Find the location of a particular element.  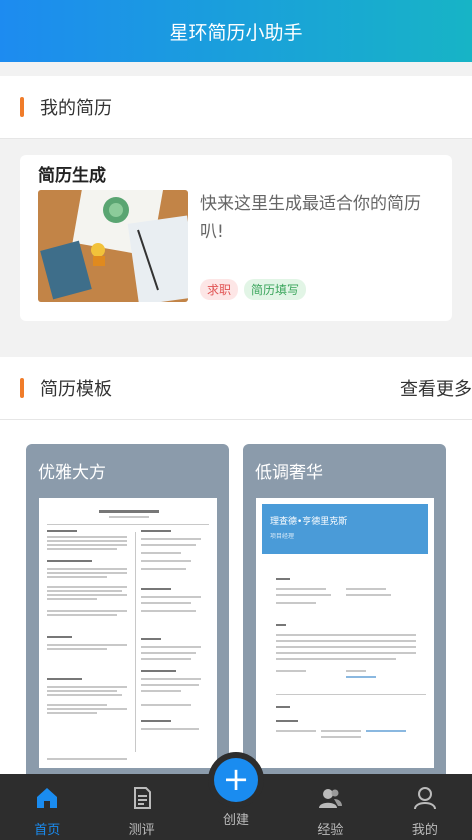

app-title: 星环简历小助手 is located at coordinates (236, 32).